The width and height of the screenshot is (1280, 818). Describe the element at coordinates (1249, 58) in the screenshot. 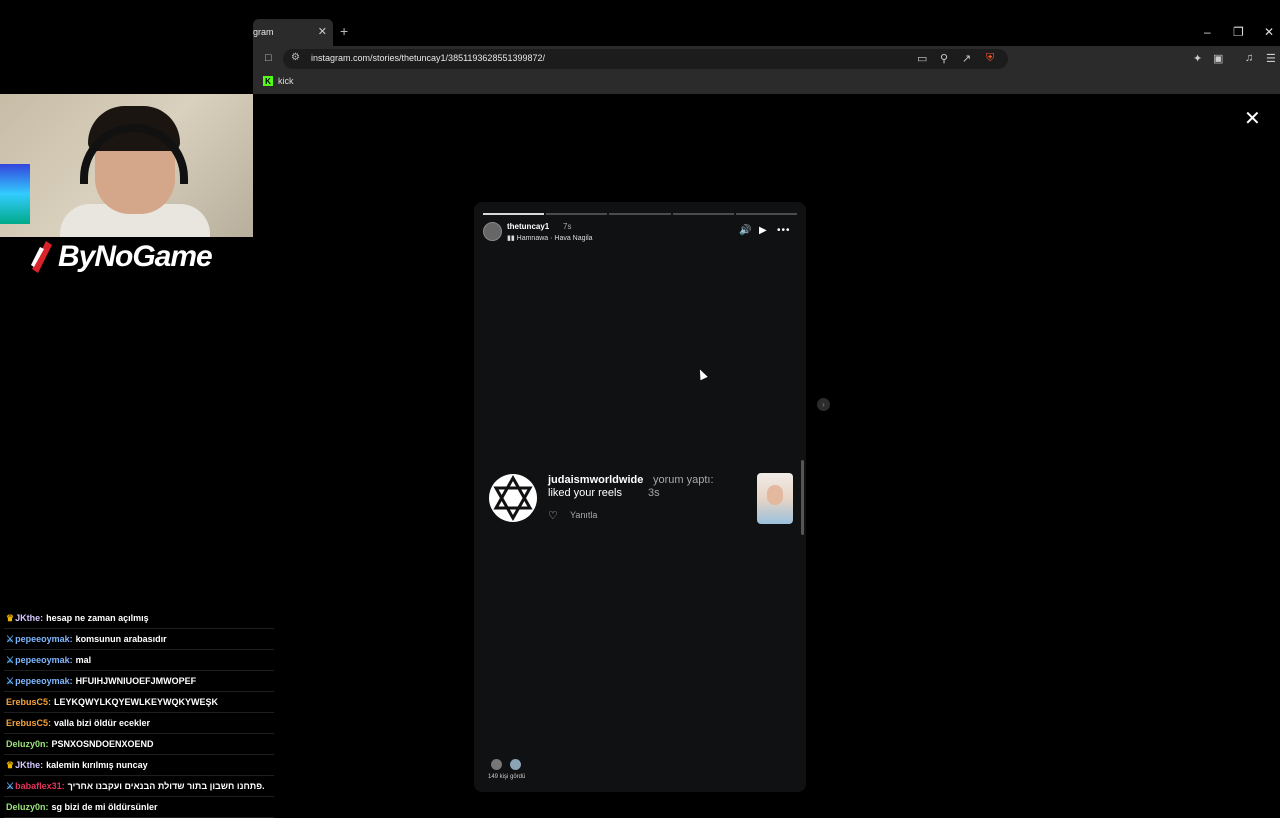

I see `media-icon: ♫` at that location.